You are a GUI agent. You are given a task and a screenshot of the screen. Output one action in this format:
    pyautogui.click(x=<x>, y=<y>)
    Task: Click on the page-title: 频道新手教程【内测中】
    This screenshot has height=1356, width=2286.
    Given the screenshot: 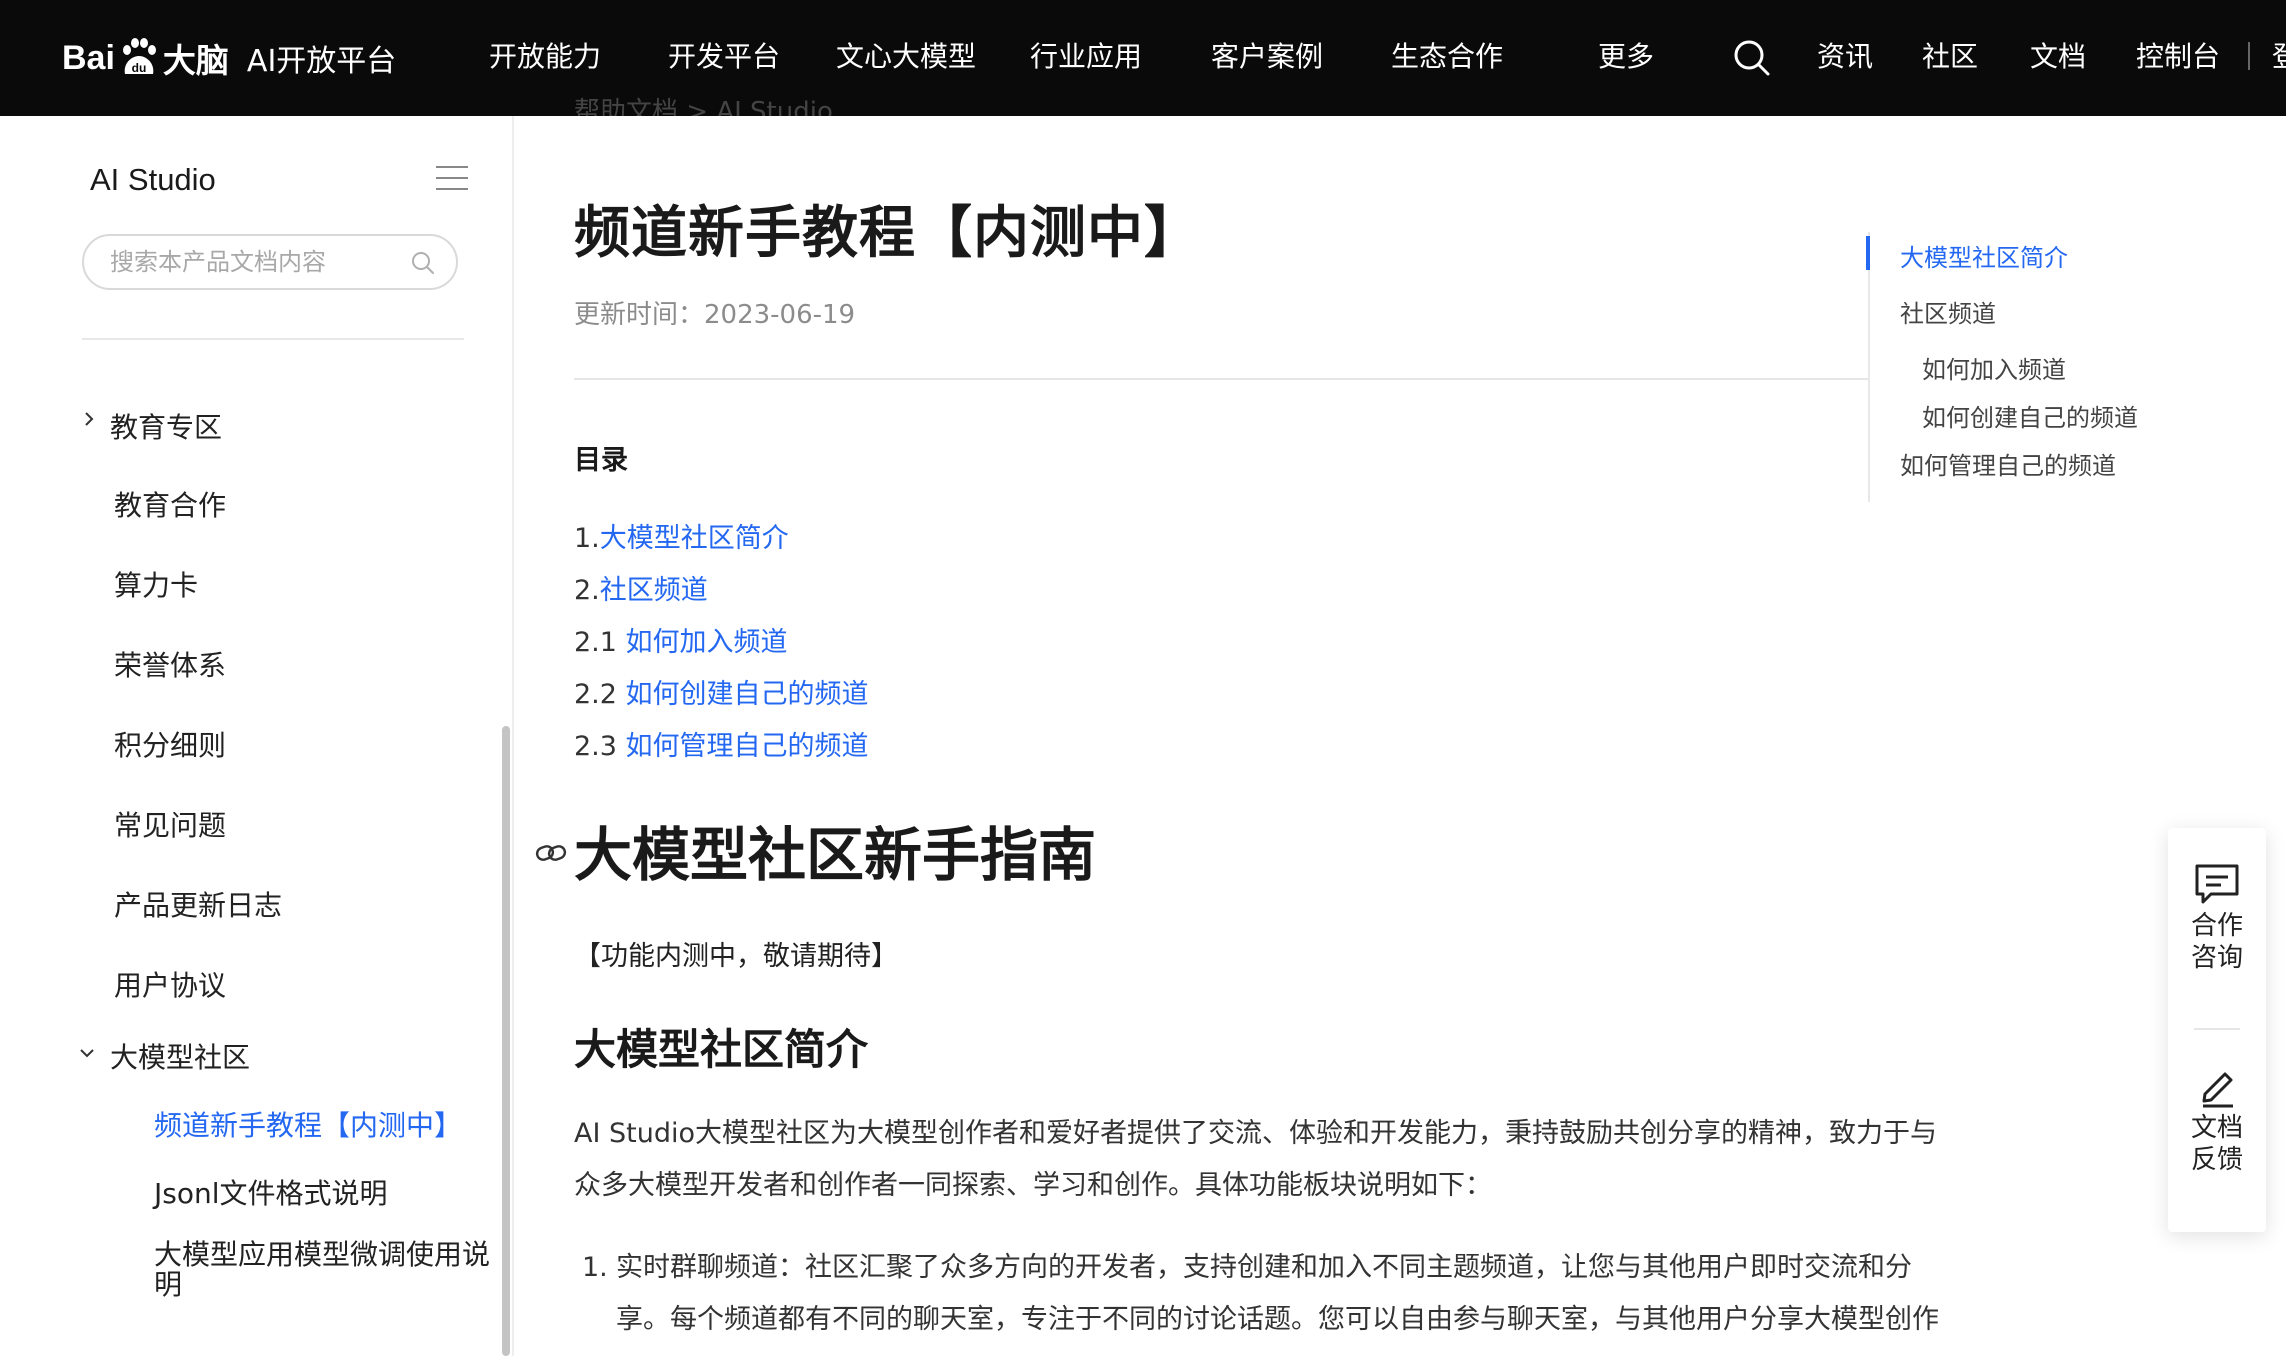 What is the action you would take?
    pyautogui.click(x=887, y=233)
    